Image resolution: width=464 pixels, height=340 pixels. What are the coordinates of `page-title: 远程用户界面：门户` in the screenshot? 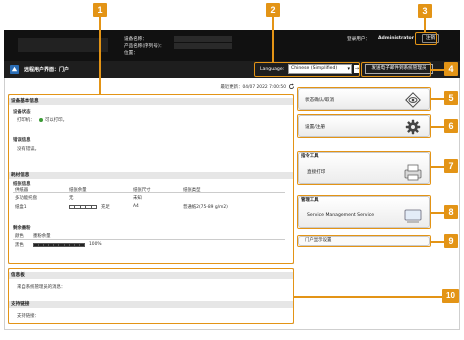 It's located at (47, 70).